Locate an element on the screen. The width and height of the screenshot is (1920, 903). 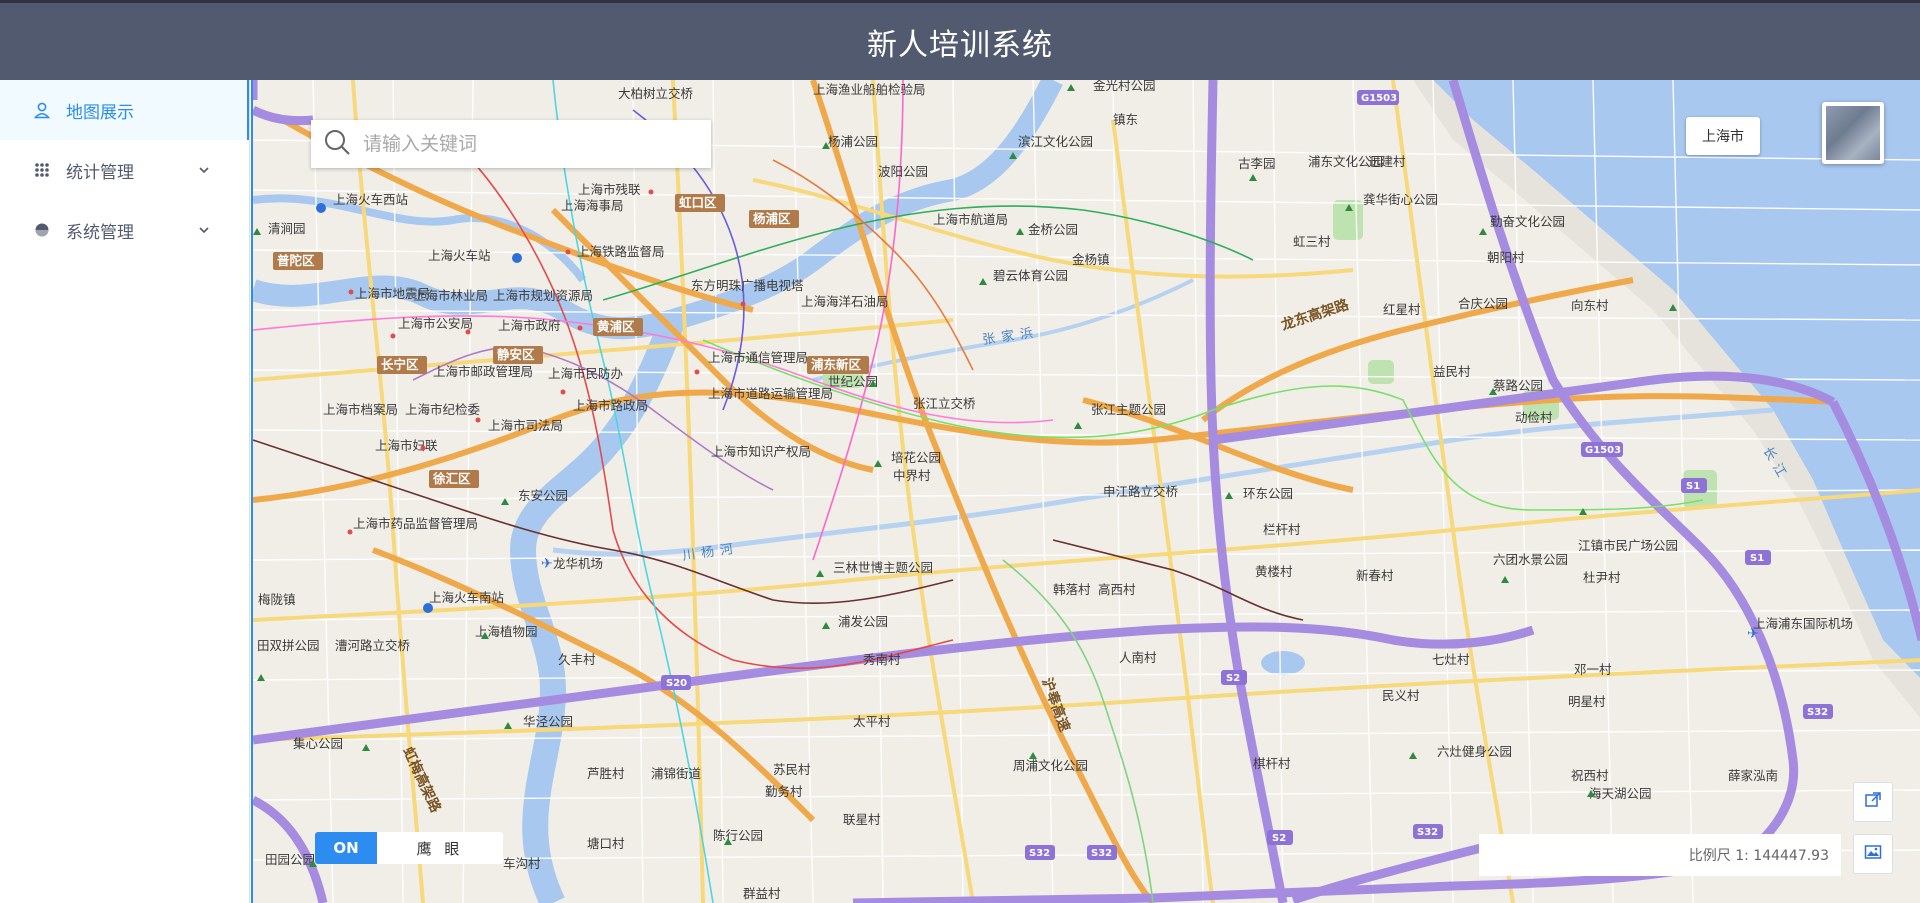
svg-text: 上海市公安局 is located at coordinates (435, 323).